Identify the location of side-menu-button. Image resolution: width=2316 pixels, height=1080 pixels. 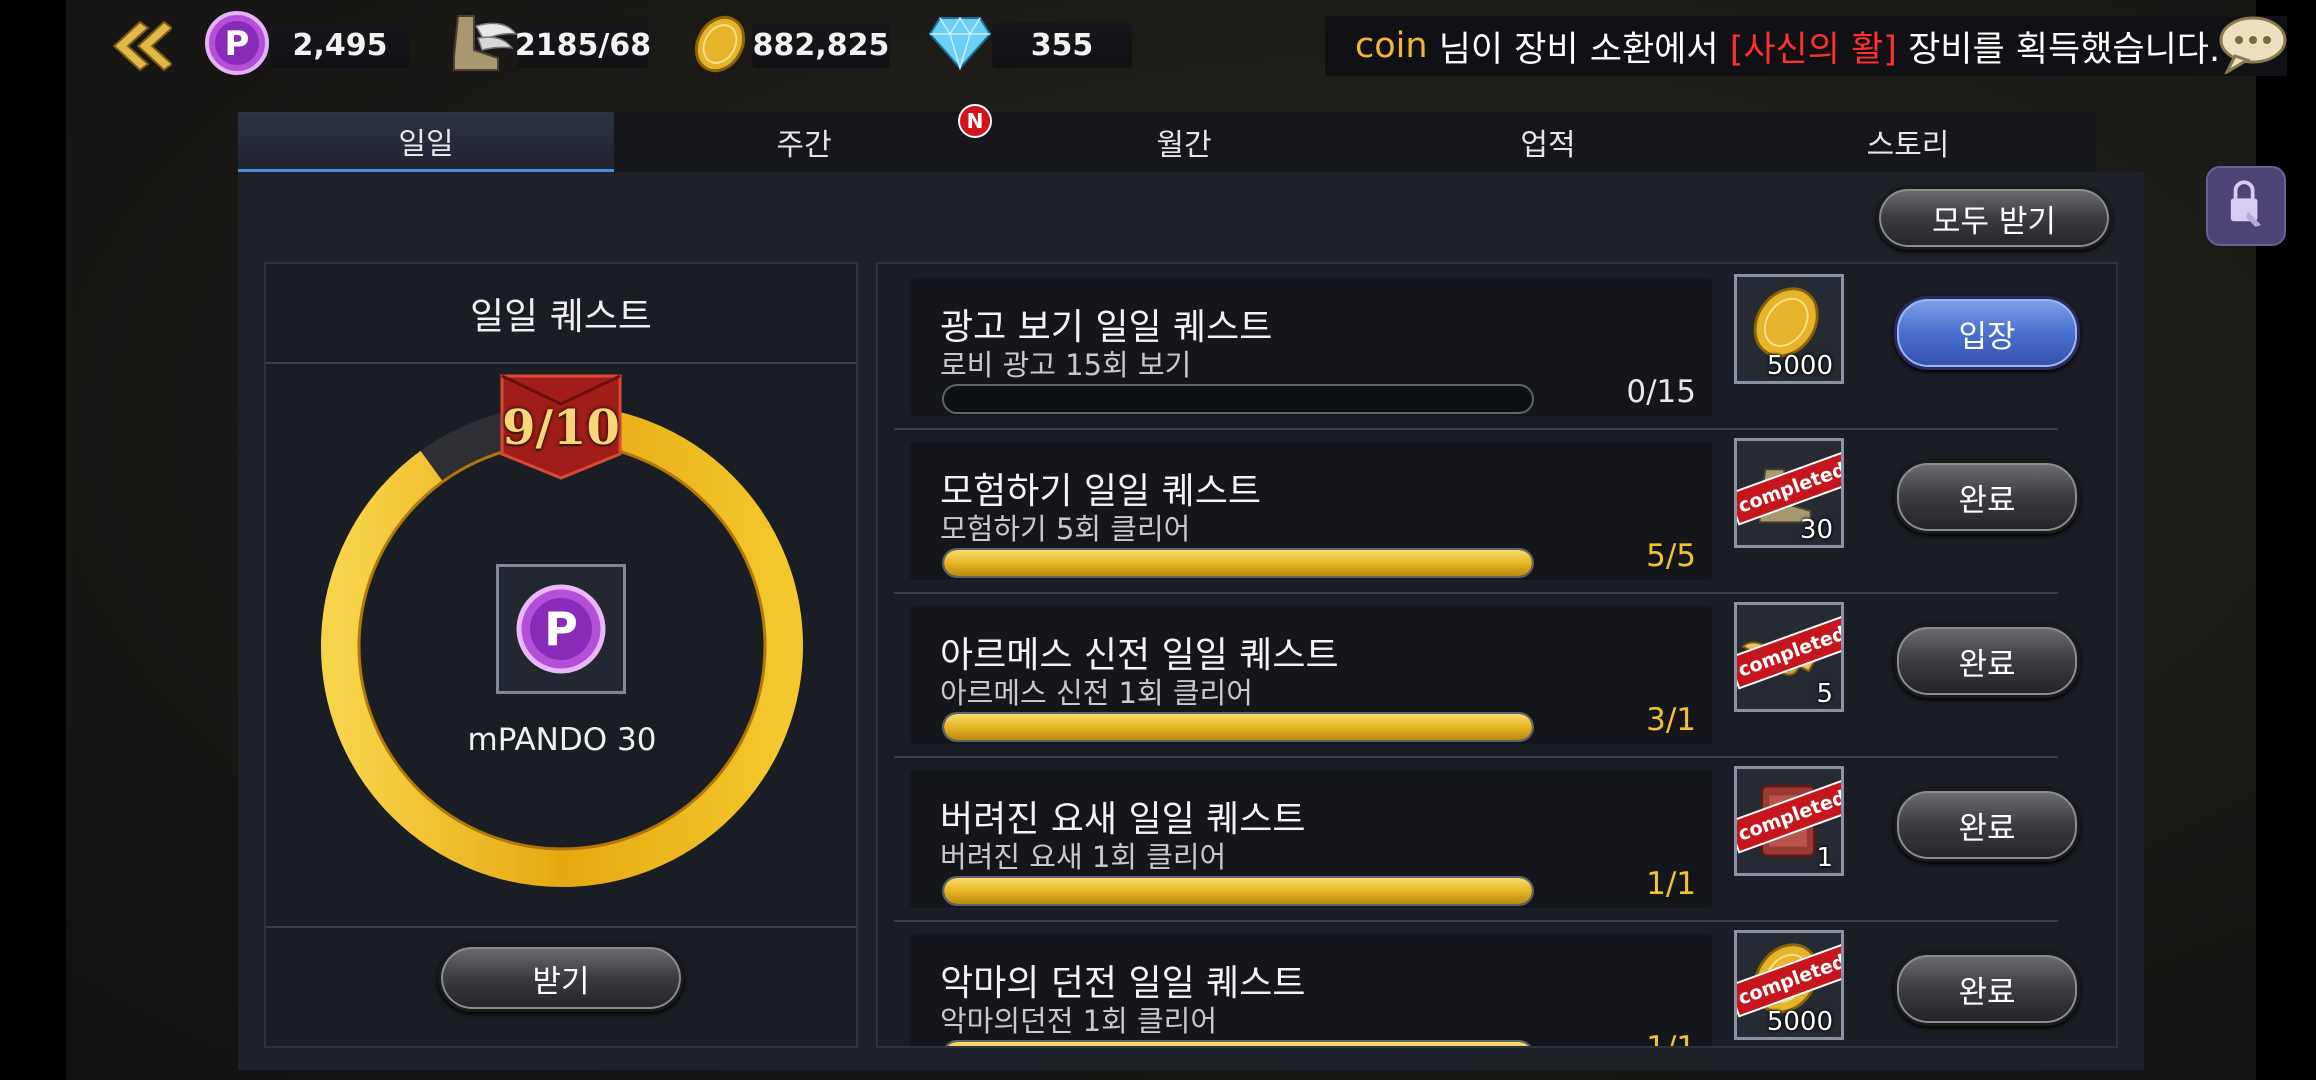
(2246, 206).